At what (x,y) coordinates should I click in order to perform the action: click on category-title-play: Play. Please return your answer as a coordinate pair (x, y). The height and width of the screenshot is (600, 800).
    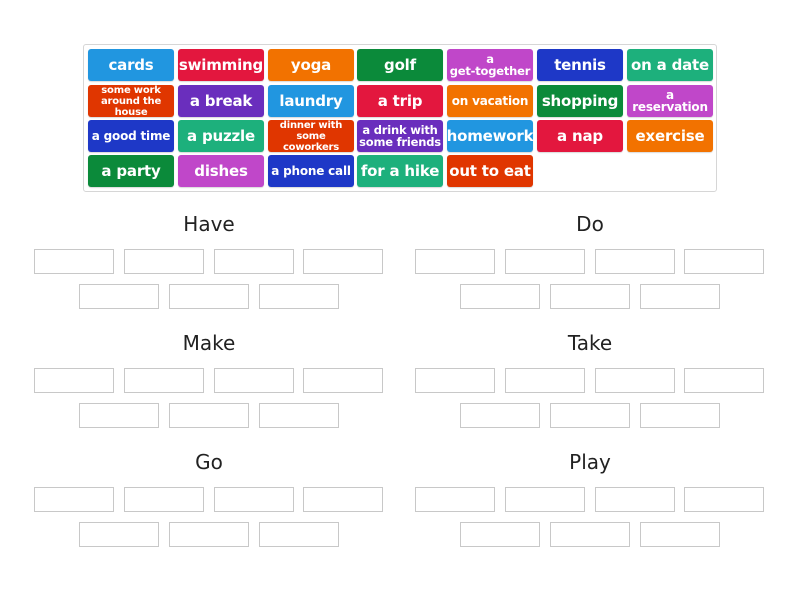
    Looking at the image, I should click on (590, 462).